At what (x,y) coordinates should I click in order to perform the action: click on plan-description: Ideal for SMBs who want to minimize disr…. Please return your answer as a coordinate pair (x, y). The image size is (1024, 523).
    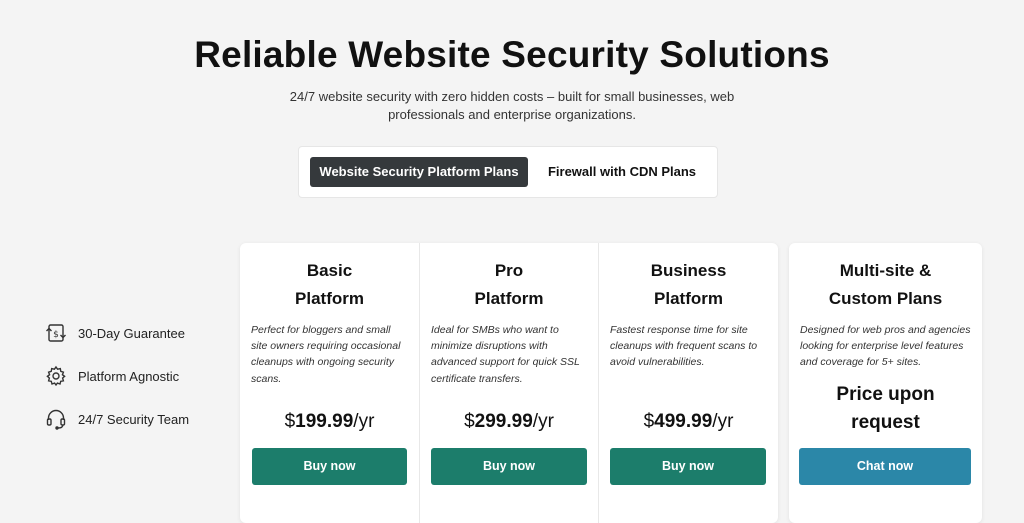
    Looking at the image, I should click on (505, 354).